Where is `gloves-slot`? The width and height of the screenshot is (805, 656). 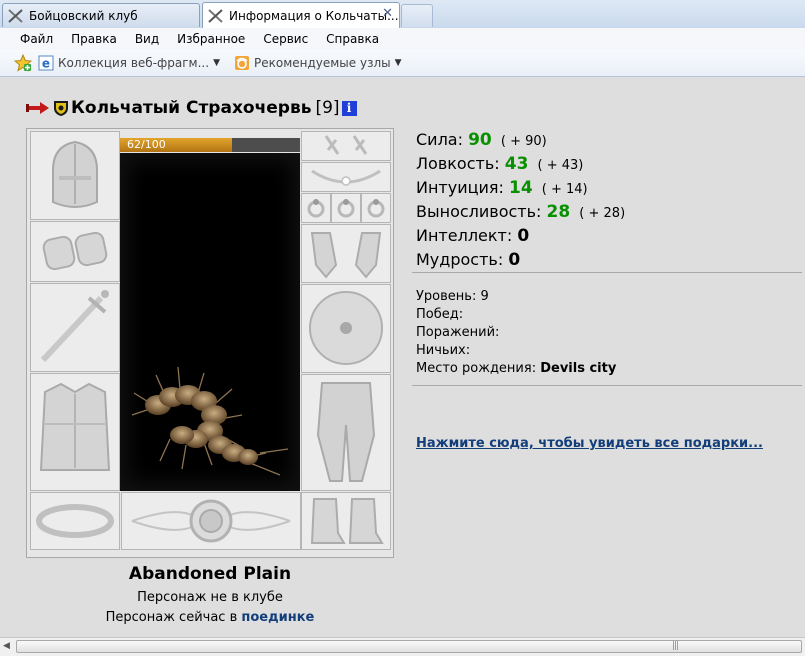 gloves-slot is located at coordinates (346, 253).